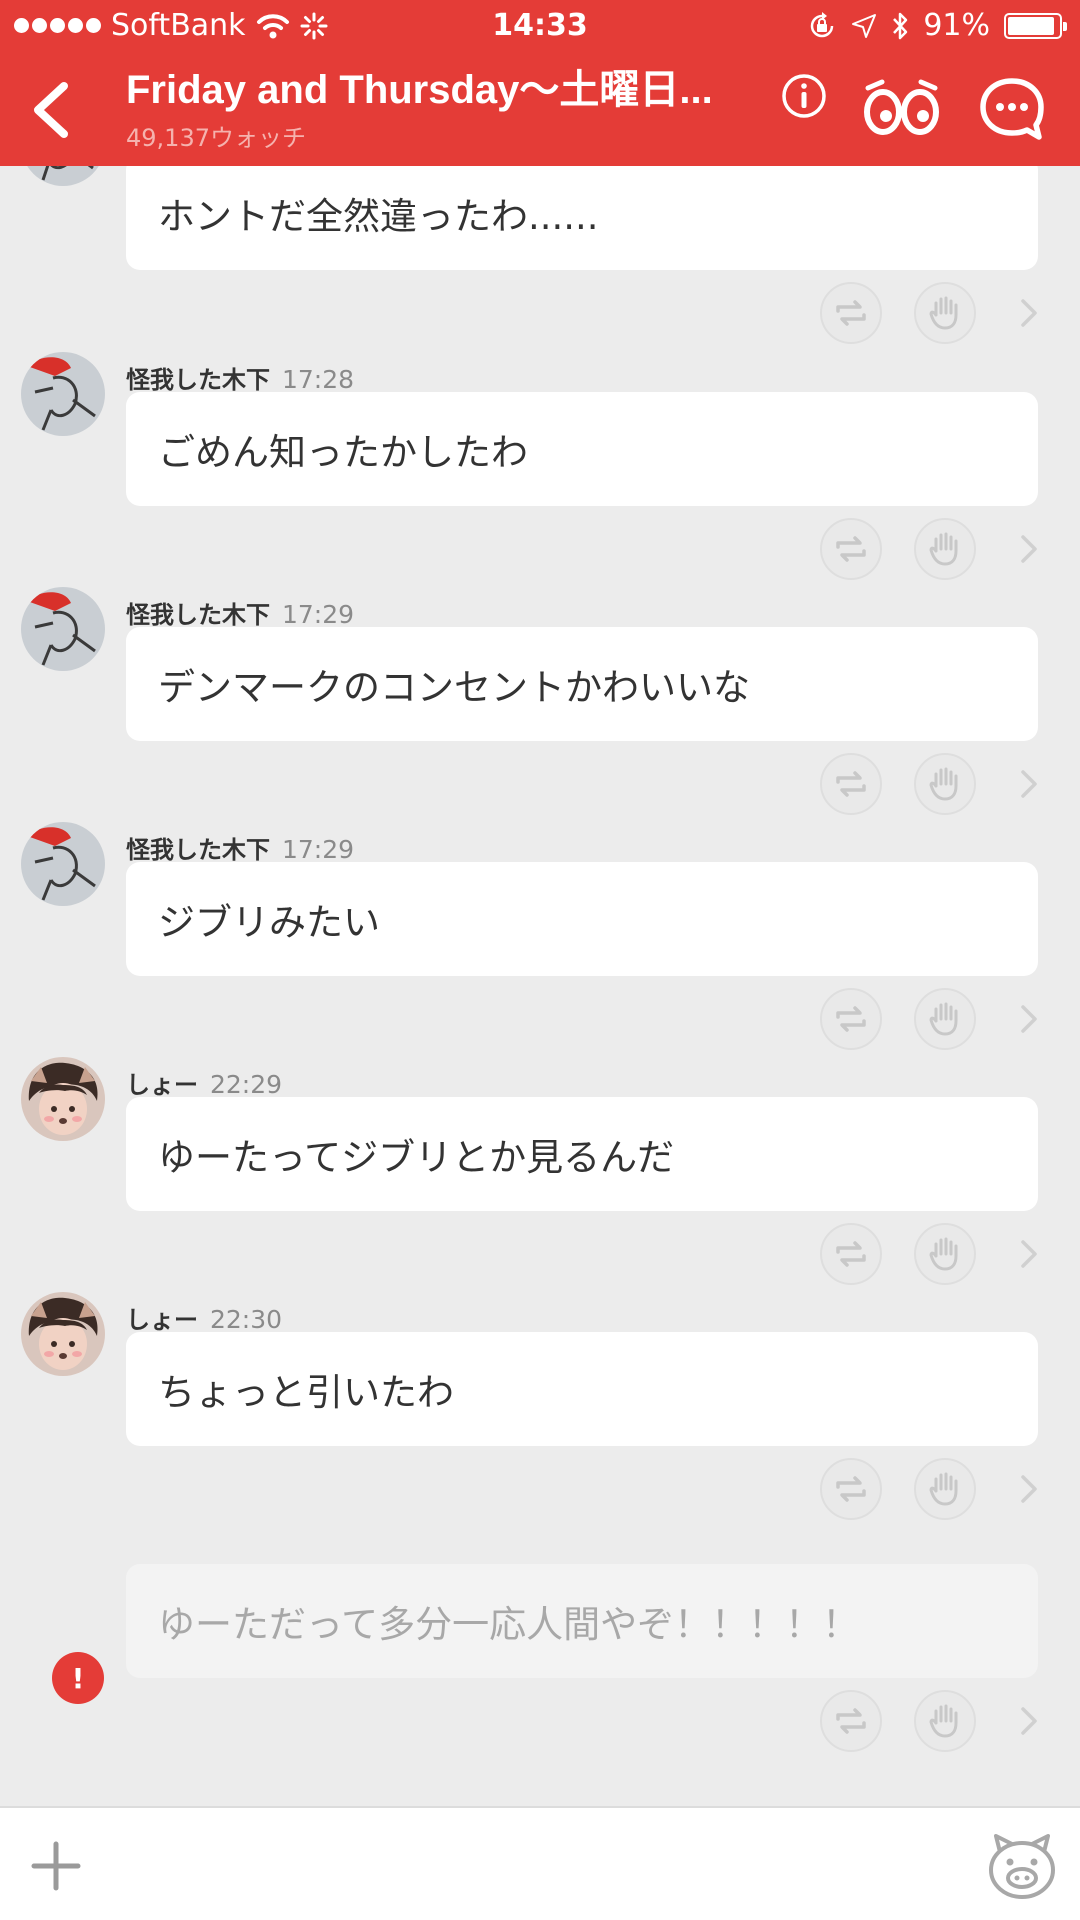 This screenshot has height=1920, width=1080. Describe the element at coordinates (204, 1317) in the screenshot. I see `sender-line: しょー 22:30` at that location.